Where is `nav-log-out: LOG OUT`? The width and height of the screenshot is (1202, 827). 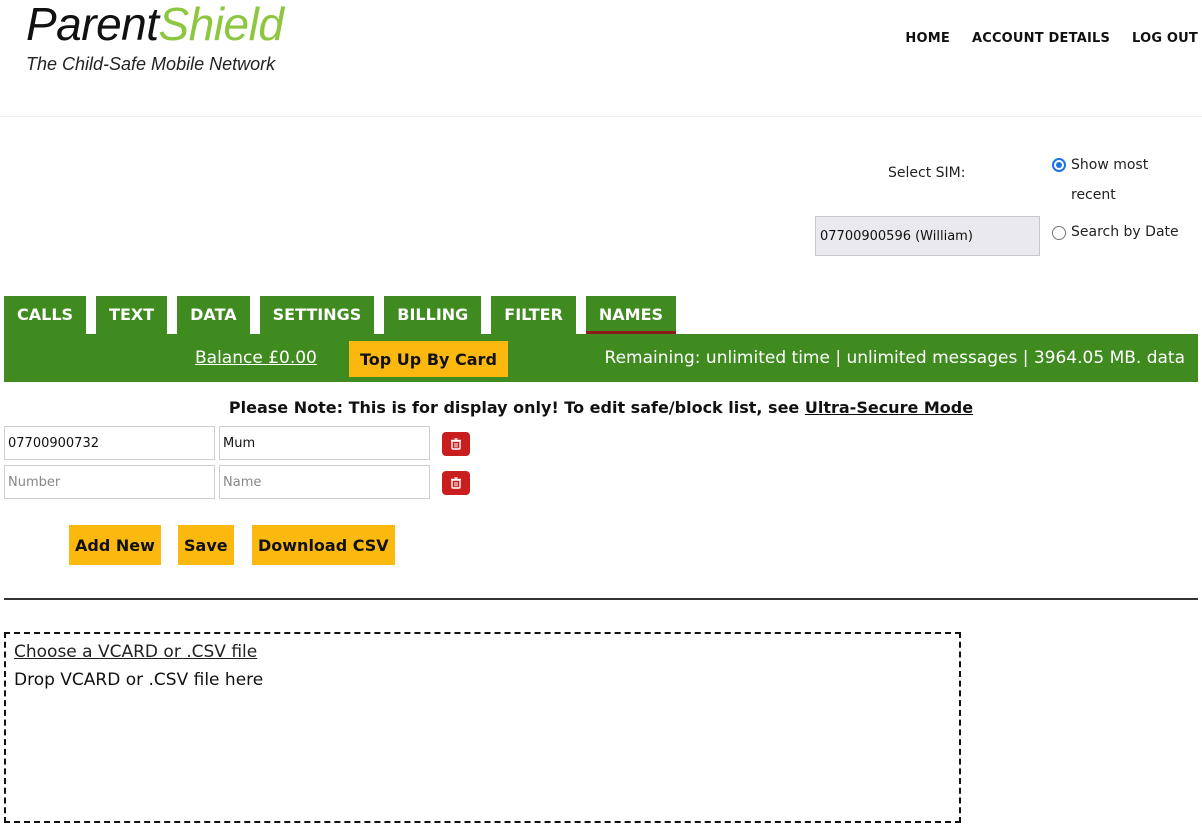
nav-log-out: LOG OUT is located at coordinates (1165, 38).